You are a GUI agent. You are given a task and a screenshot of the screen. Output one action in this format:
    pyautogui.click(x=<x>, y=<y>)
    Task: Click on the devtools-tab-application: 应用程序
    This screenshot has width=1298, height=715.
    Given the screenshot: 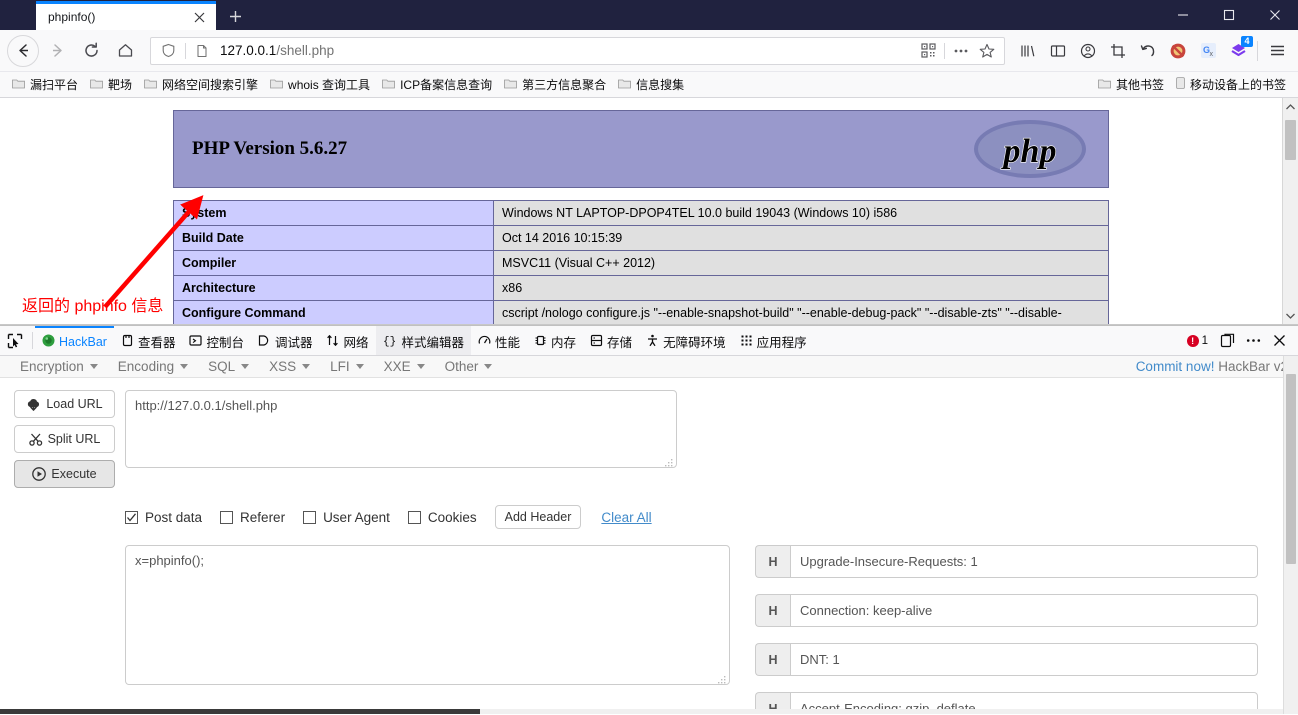 What is the action you would take?
    pyautogui.click(x=773, y=340)
    